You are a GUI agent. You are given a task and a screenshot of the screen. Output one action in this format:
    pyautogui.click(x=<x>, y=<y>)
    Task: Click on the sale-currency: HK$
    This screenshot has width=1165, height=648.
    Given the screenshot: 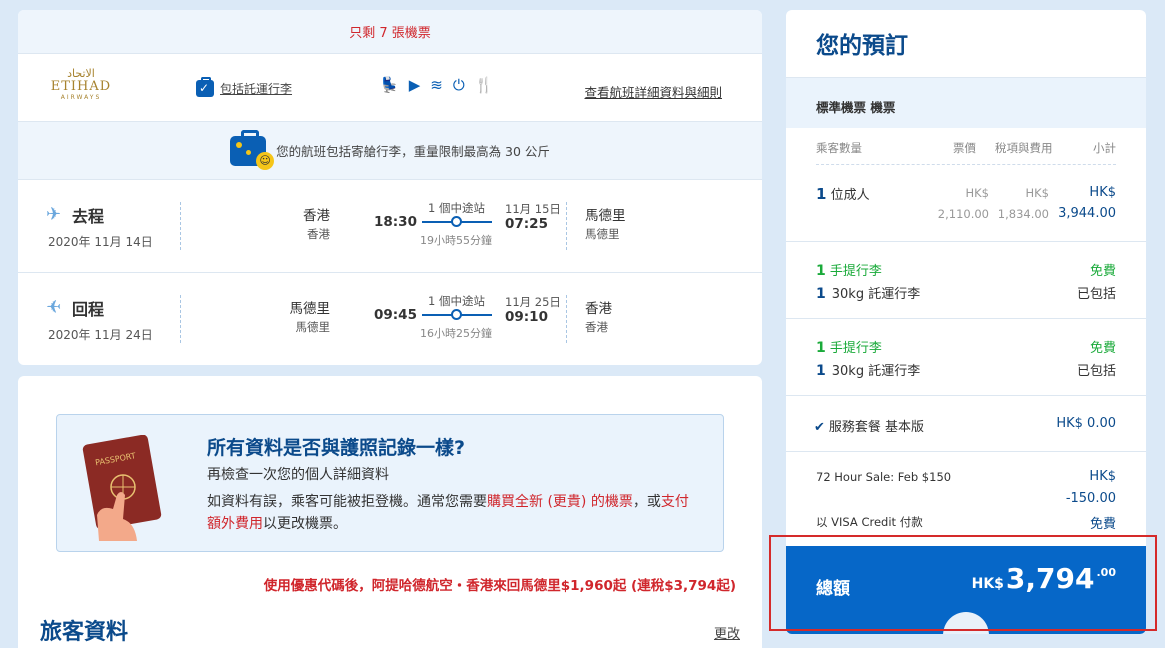 What is the action you would take?
    pyautogui.click(x=1102, y=476)
    